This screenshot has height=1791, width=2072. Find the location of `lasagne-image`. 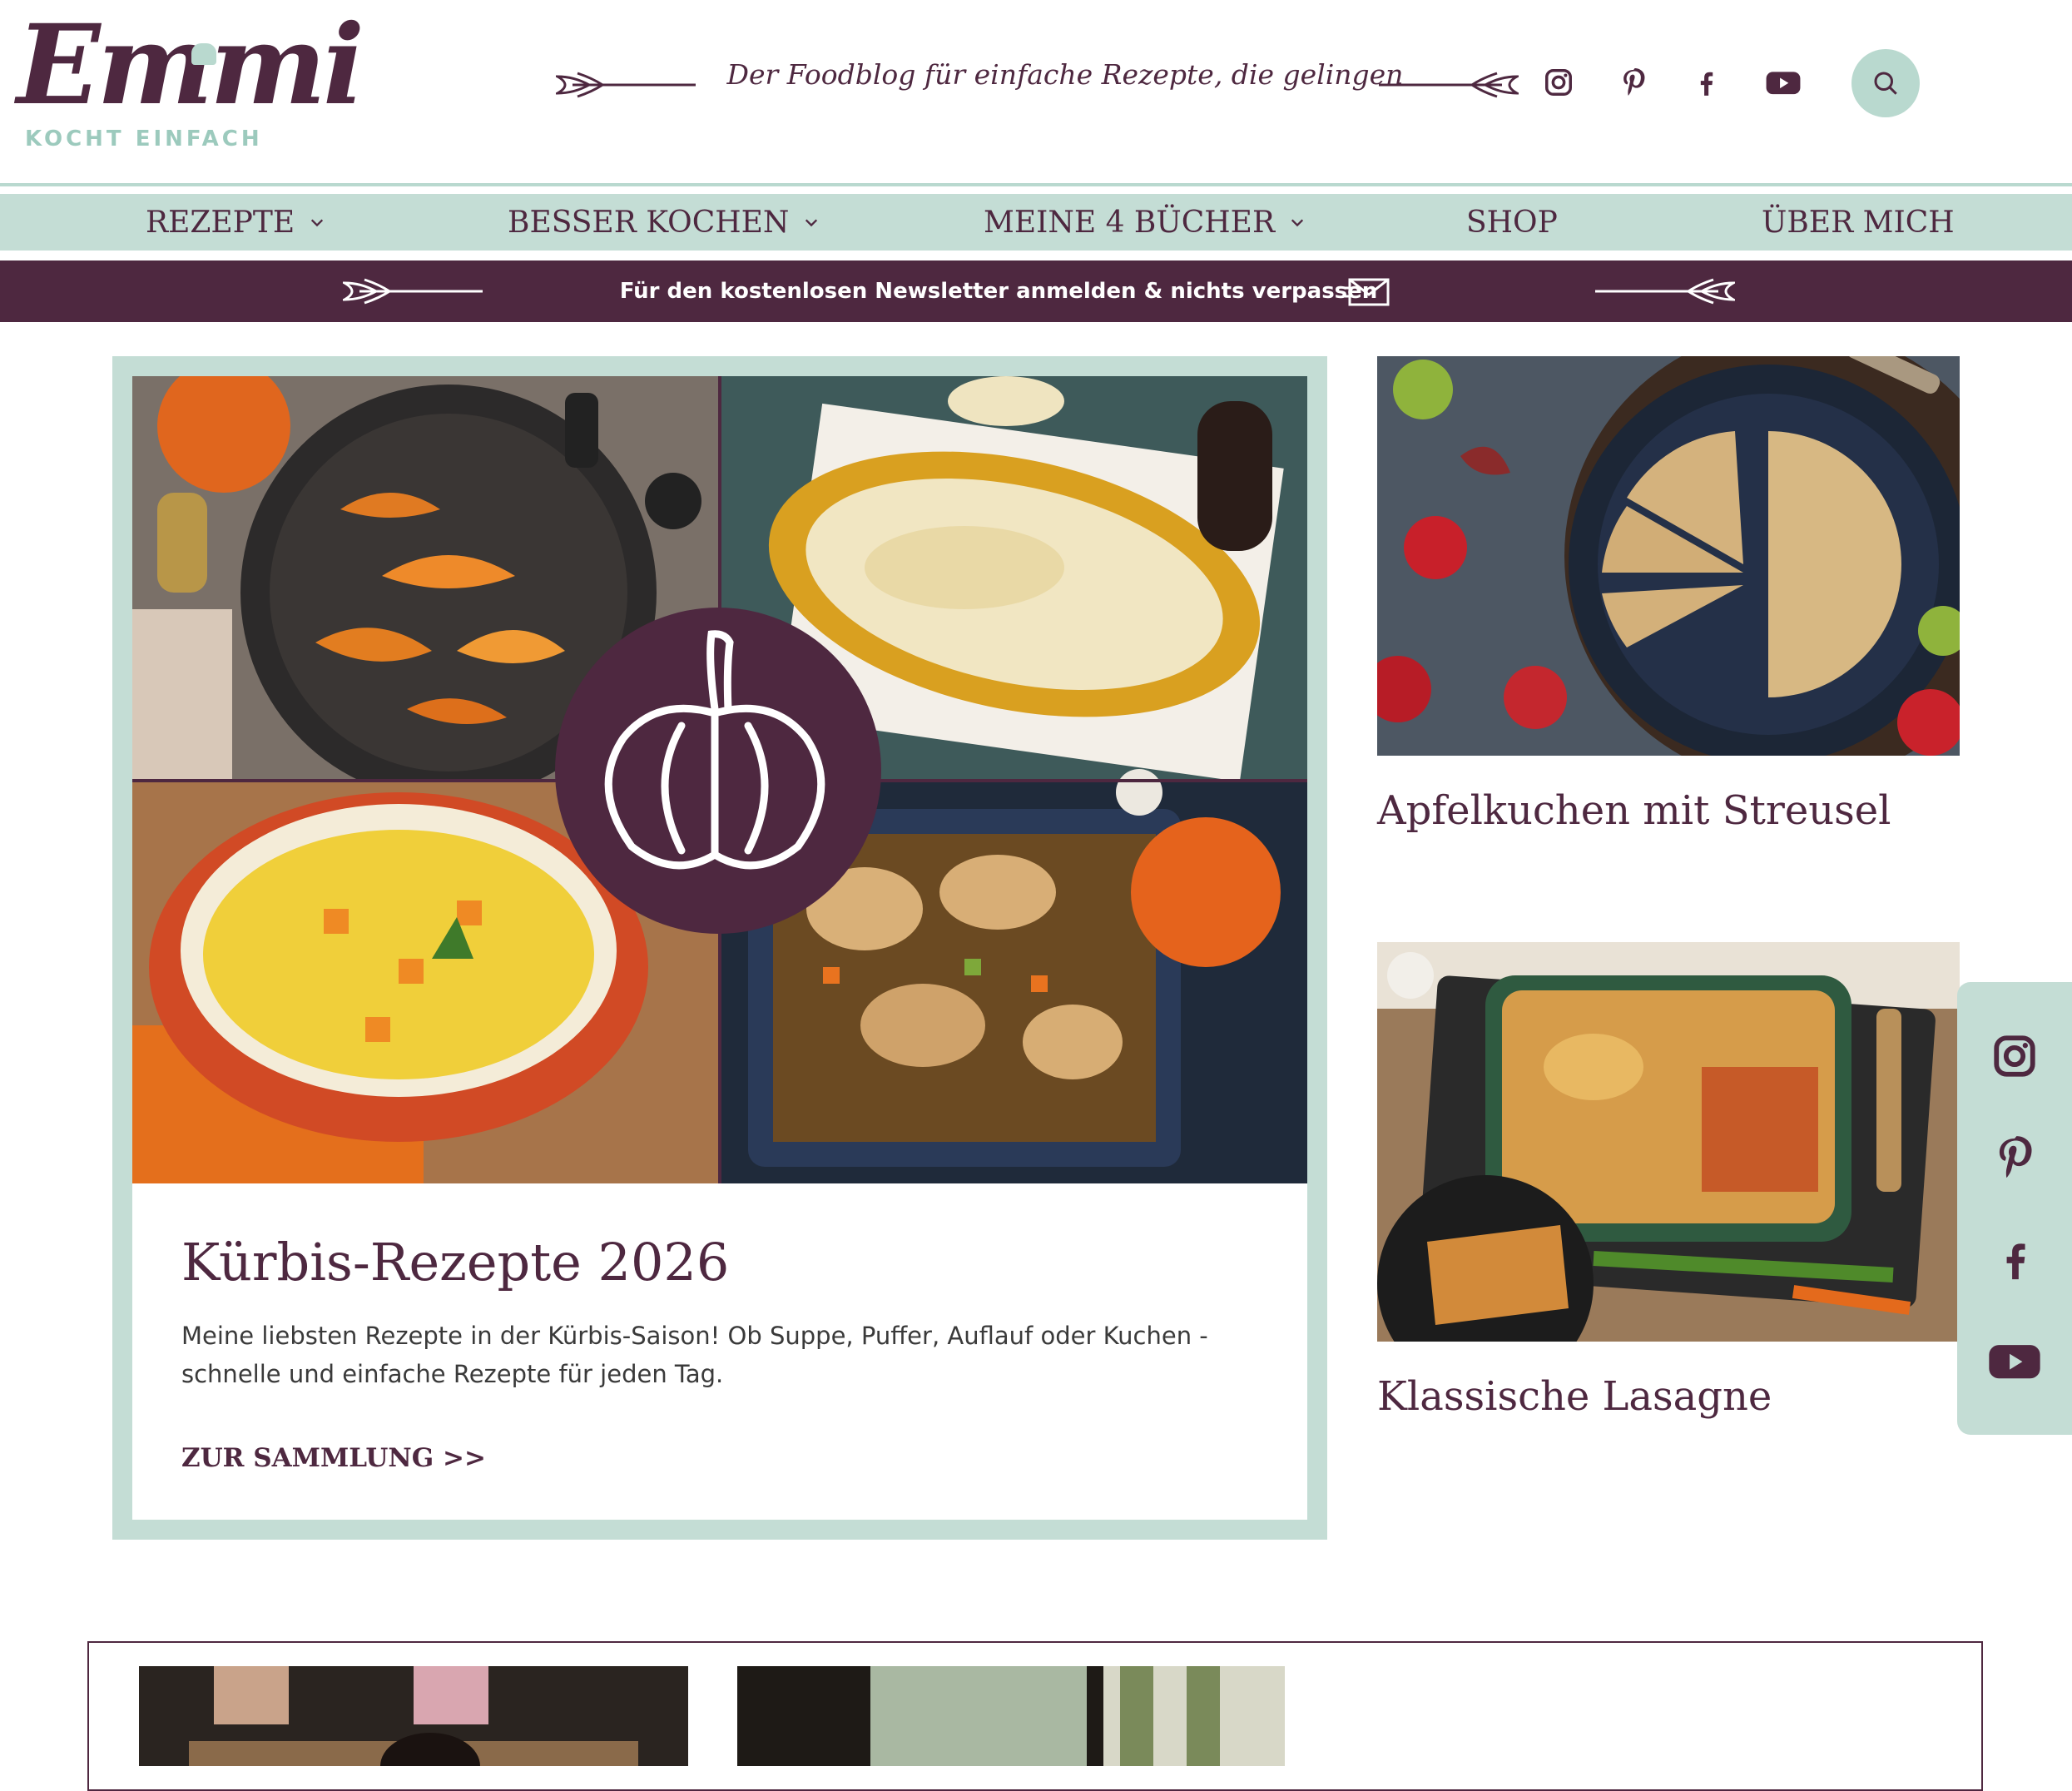

lasagne-image is located at coordinates (1668, 1142).